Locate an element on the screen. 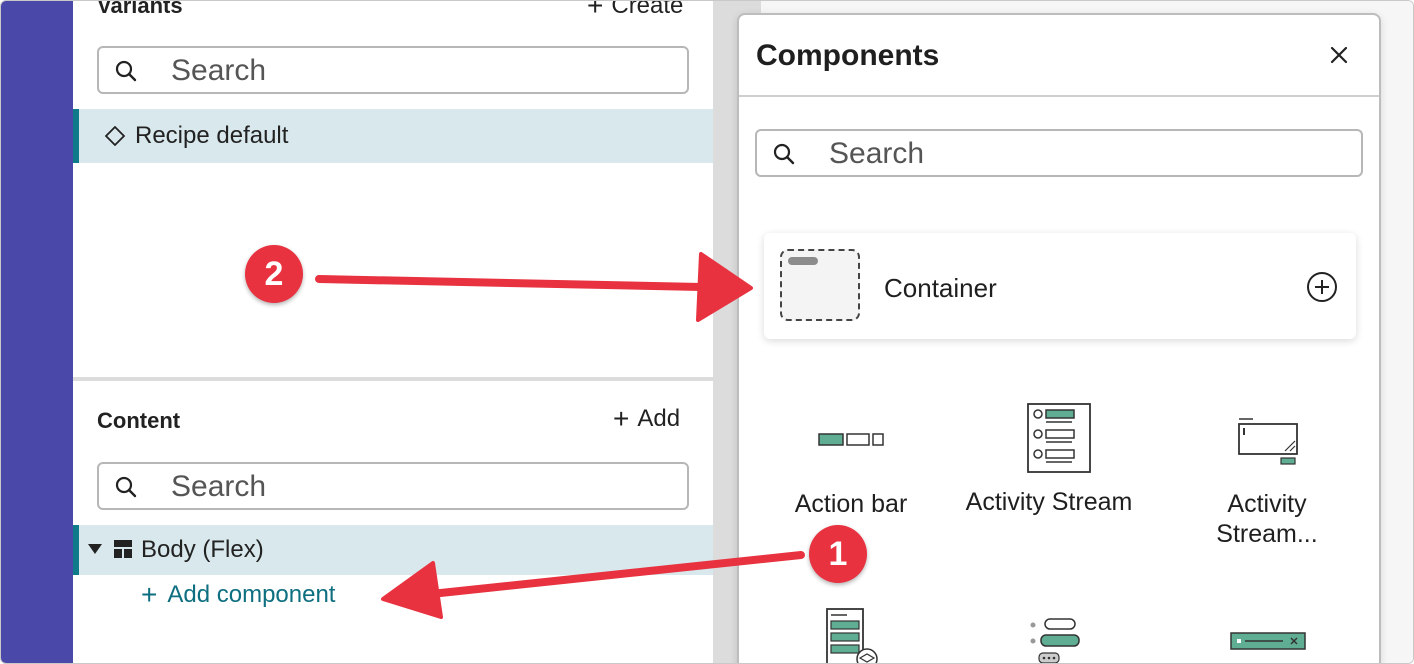 This screenshot has height=664, width=1414. content-search is located at coordinates (393, 486).